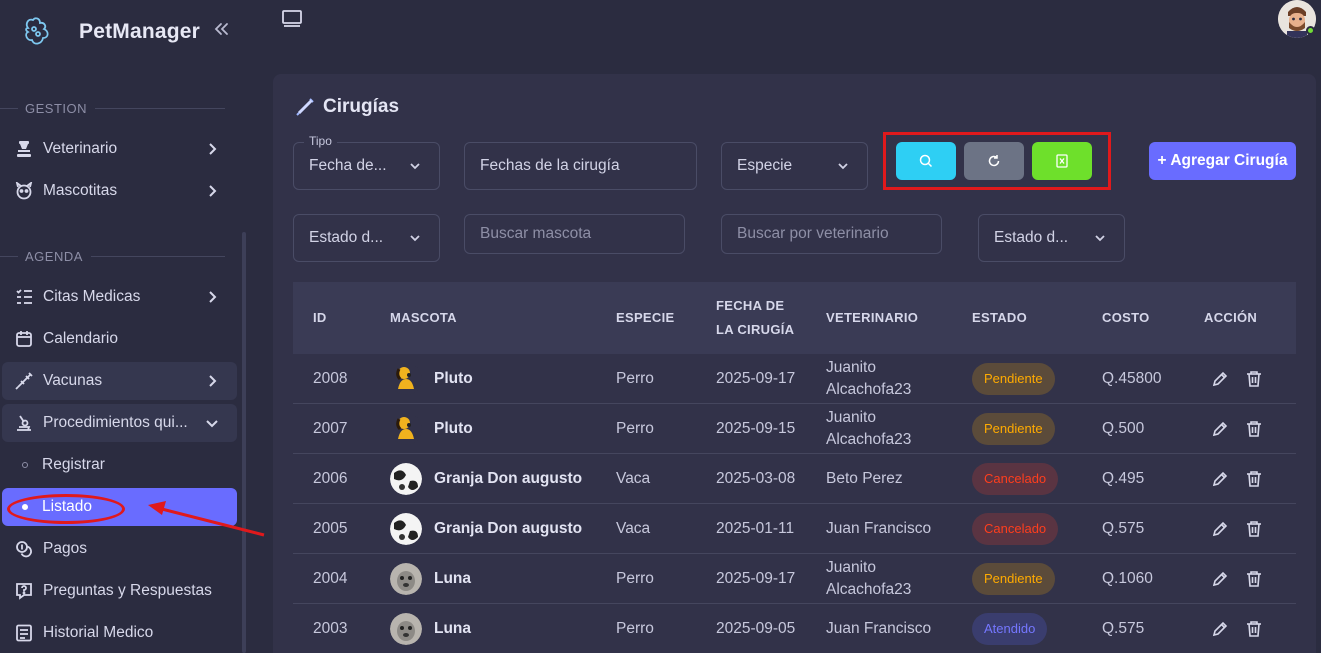  I want to click on sidebar-item-citas-medicas: Citas Medicas, so click(119, 297).